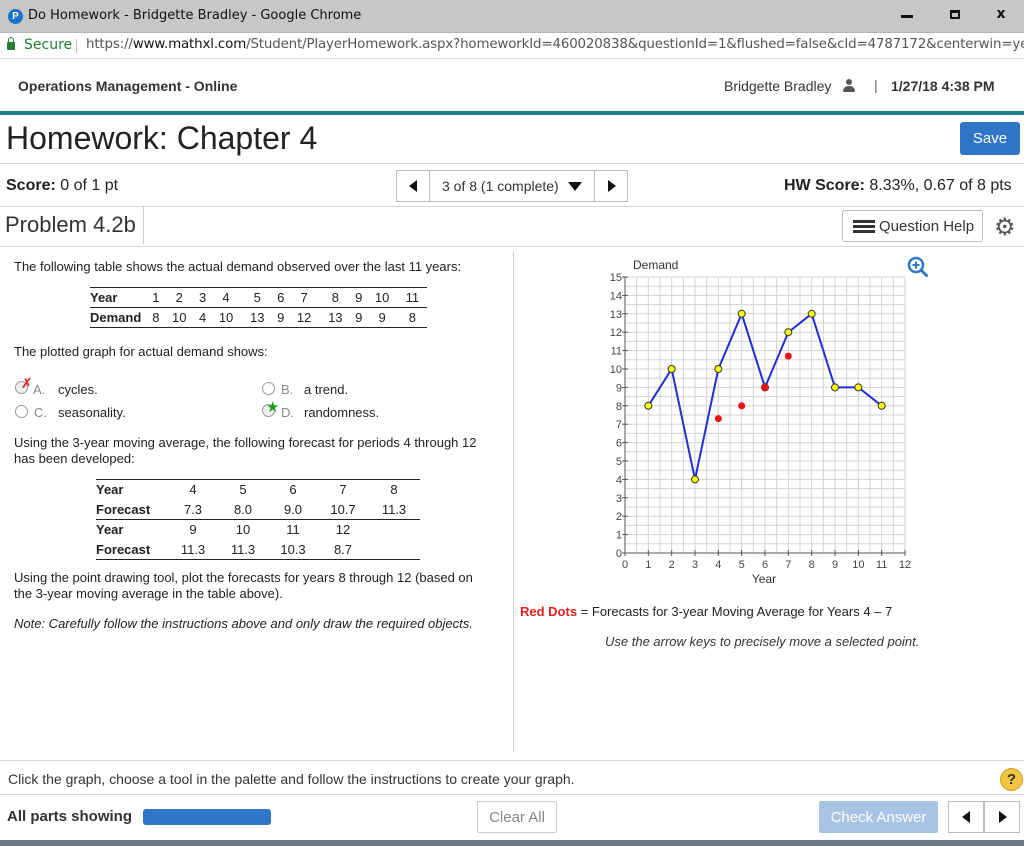  What do you see at coordinates (31, 185) in the screenshot?
I see `score-label: Score:` at bounding box center [31, 185].